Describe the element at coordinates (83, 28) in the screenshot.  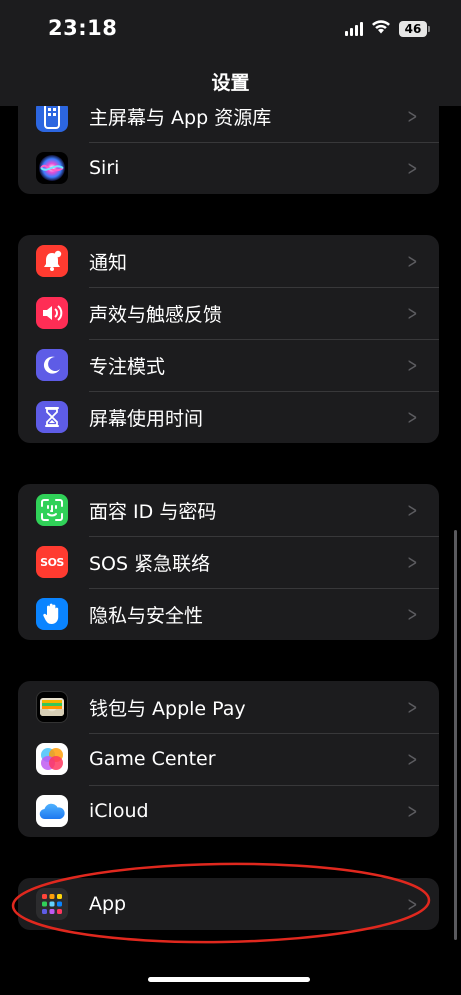
I see `status-time: 23:18` at that location.